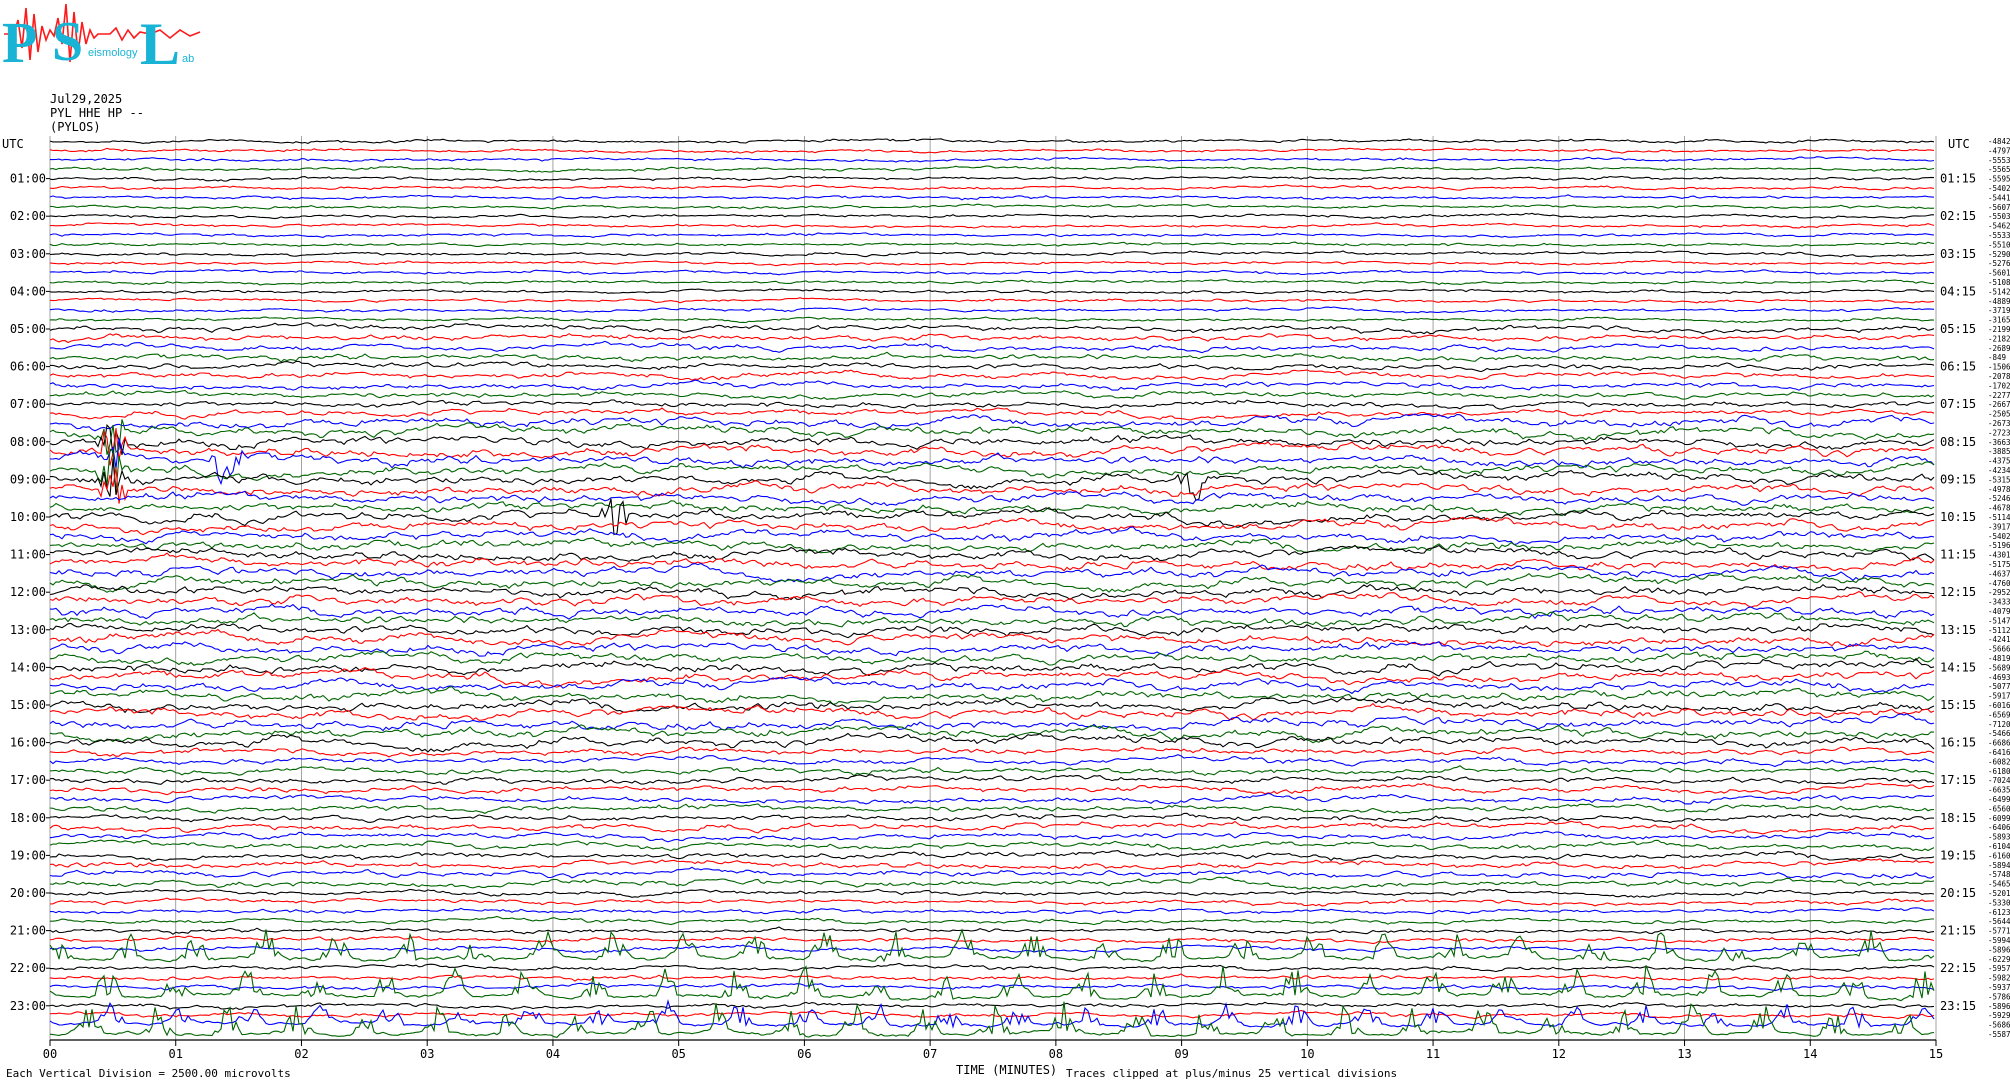  Describe the element at coordinates (28, 555) in the screenshot. I see `hour-label-left: 11:00` at that location.